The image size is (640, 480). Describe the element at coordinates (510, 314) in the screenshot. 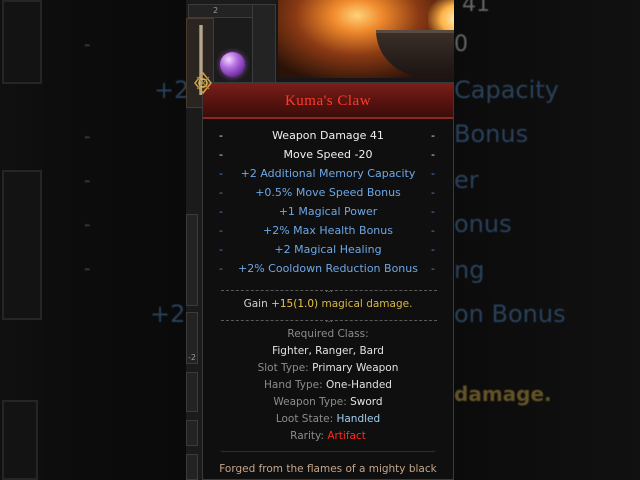

I see `bg-right-text: on Bonus` at that location.